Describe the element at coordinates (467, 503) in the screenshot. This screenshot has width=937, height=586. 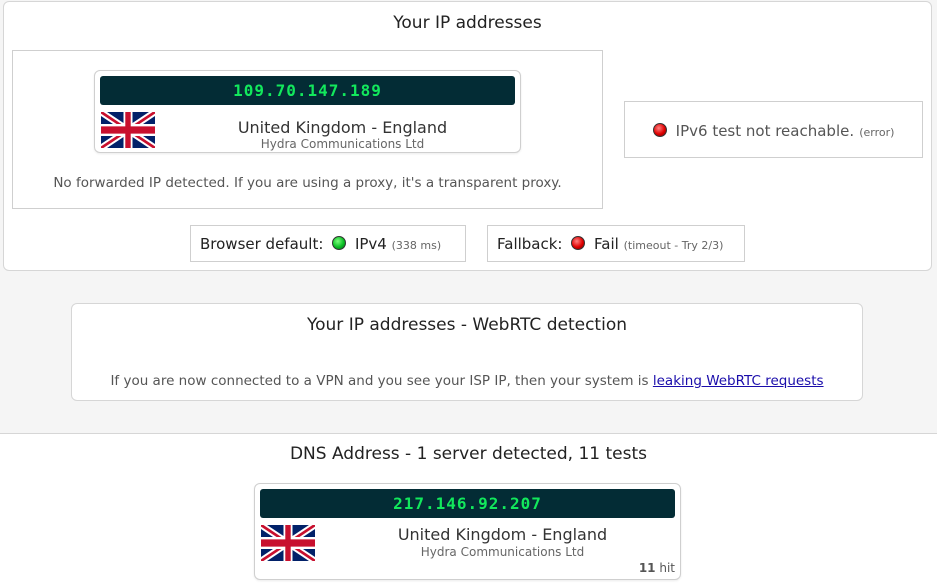
I see `dns-ip-address: 217.146.92.207` at that location.